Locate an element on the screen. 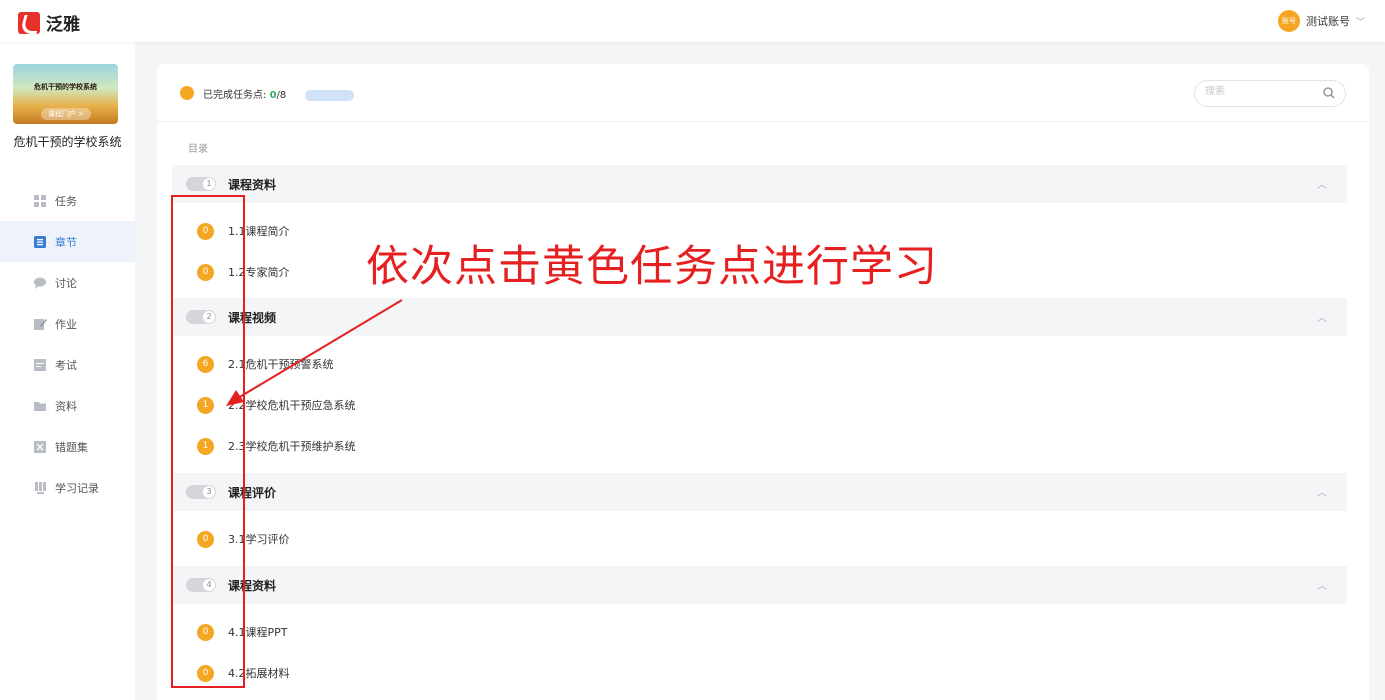  app-name: 泛雅 is located at coordinates (63, 25).